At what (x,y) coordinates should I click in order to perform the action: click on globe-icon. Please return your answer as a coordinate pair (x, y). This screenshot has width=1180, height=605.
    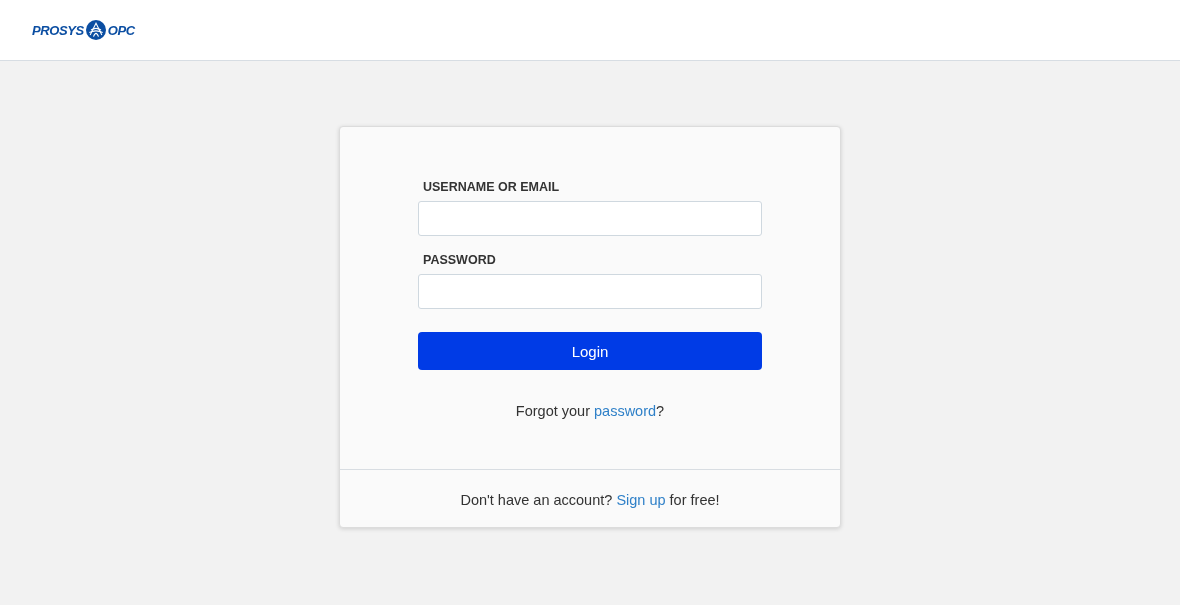
    Looking at the image, I should click on (95, 30).